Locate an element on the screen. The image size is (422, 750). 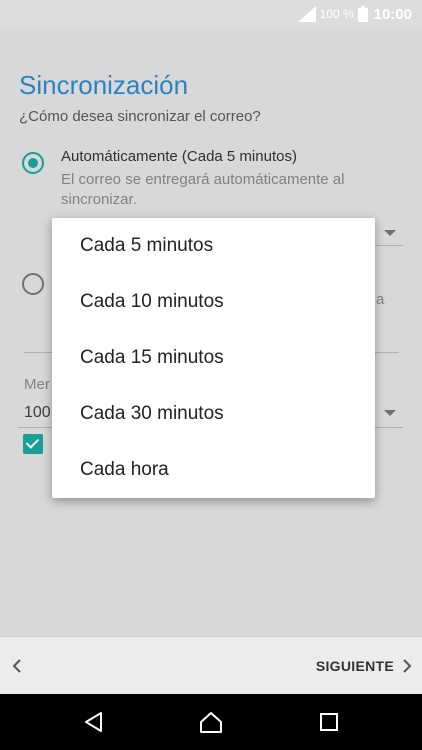
nav-back-icon is located at coordinates (94, 722).